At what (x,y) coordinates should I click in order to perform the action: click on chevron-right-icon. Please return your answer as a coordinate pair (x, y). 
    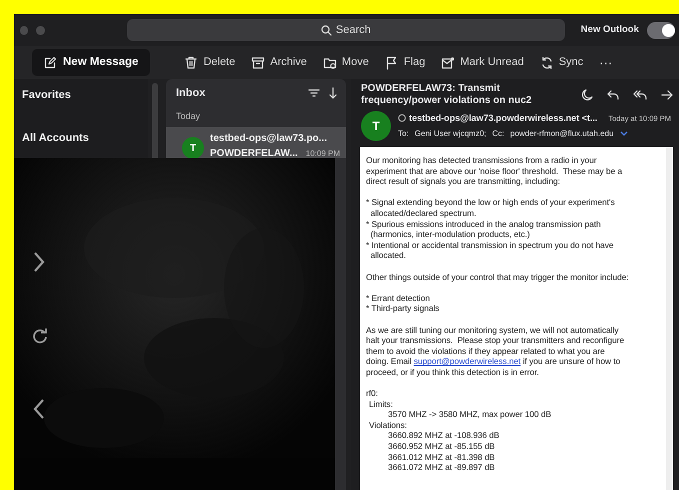
    Looking at the image, I should click on (39, 262).